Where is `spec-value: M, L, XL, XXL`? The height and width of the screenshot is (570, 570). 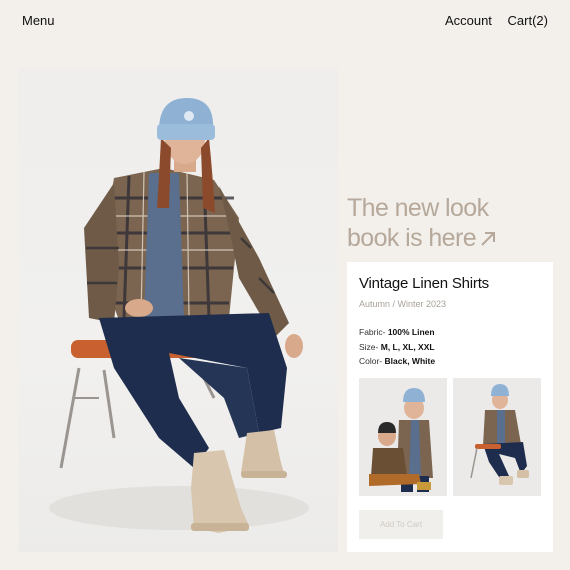 spec-value: M, L, XL, XXL is located at coordinates (407, 346).